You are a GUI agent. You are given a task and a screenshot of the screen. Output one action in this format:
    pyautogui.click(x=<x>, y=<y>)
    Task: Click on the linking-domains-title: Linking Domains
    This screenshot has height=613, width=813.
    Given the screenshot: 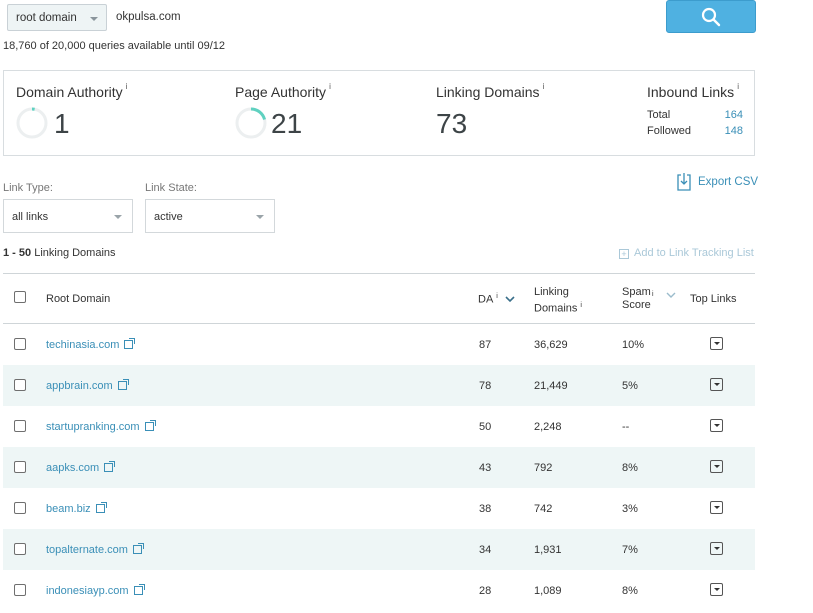 What is the action you would take?
    pyautogui.click(x=488, y=92)
    